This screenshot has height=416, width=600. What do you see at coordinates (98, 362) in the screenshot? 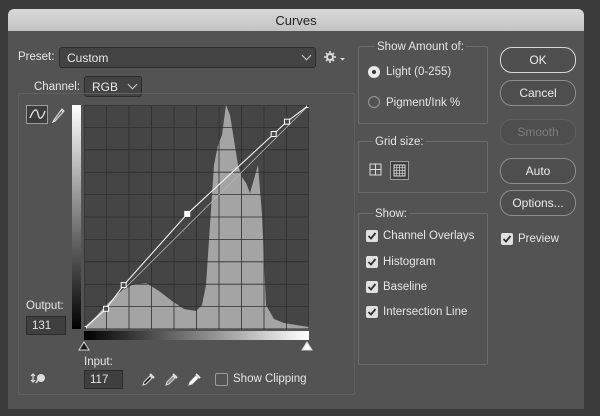
I see `input-label: Input:` at bounding box center [98, 362].